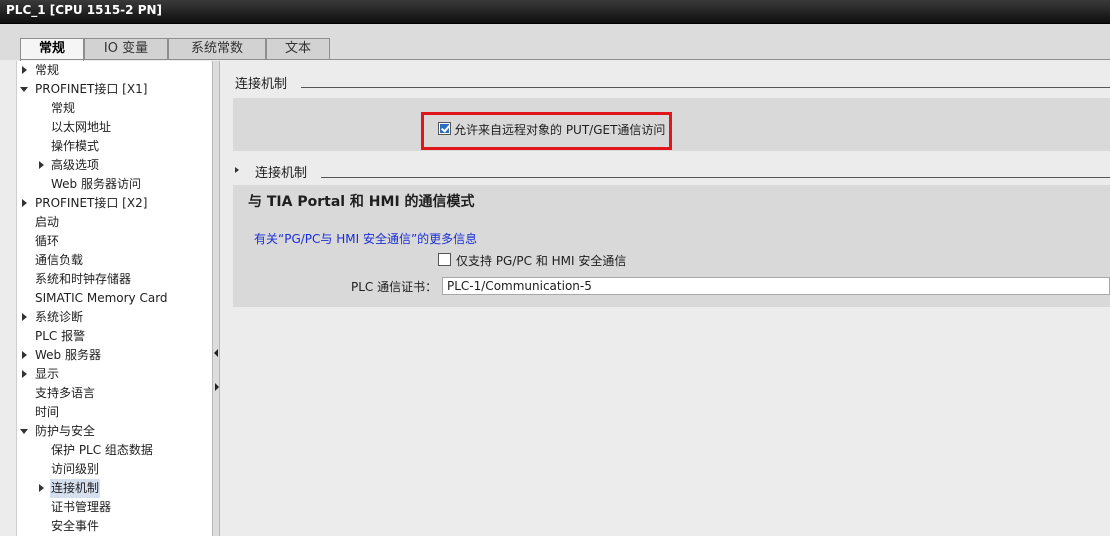  What do you see at coordinates (102, 450) in the screenshot?
I see `sidebar-item-label: 保护 PLC 组态数据` at bounding box center [102, 450].